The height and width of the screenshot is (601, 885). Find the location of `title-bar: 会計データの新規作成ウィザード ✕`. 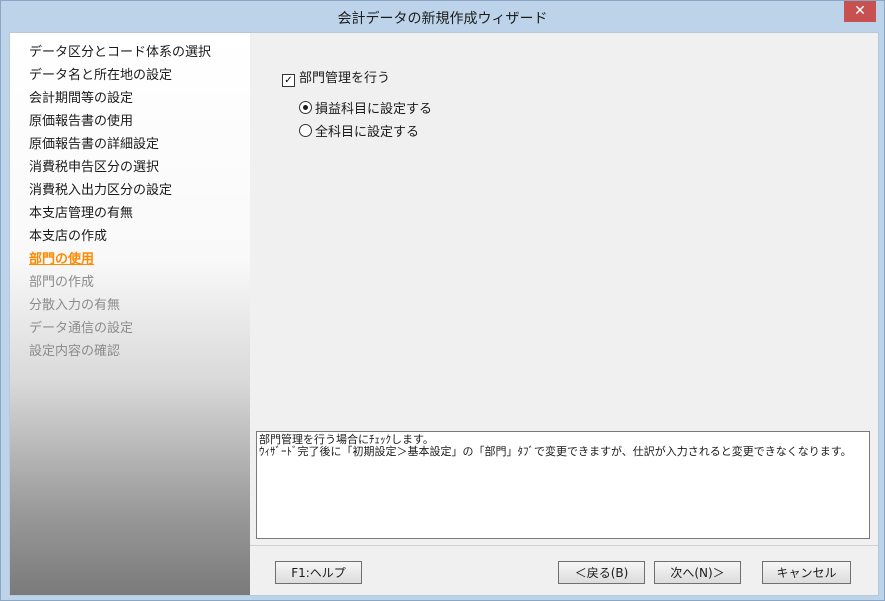

title-bar: 会計データの新規作成ウィザード ✕ is located at coordinates (442, 16).